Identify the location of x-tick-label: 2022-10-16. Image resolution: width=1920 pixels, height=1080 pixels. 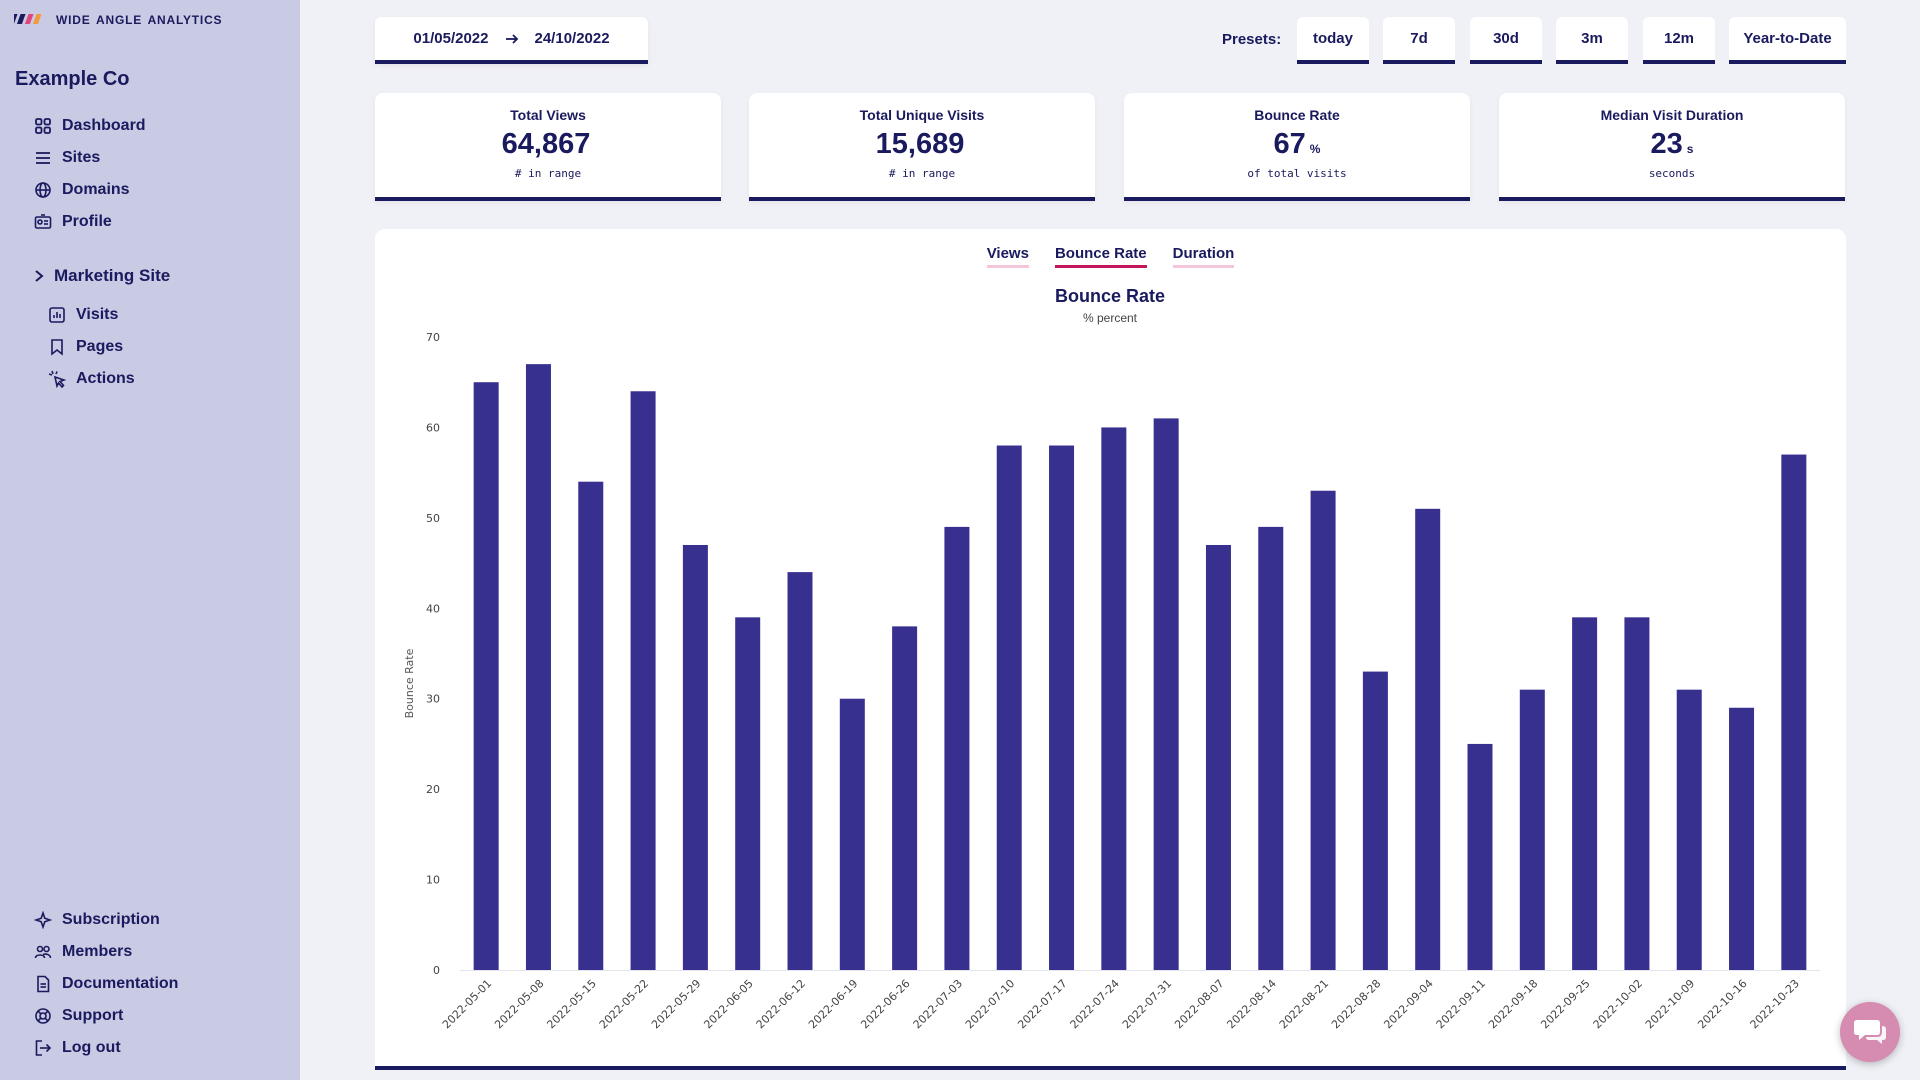
(1722, 1004).